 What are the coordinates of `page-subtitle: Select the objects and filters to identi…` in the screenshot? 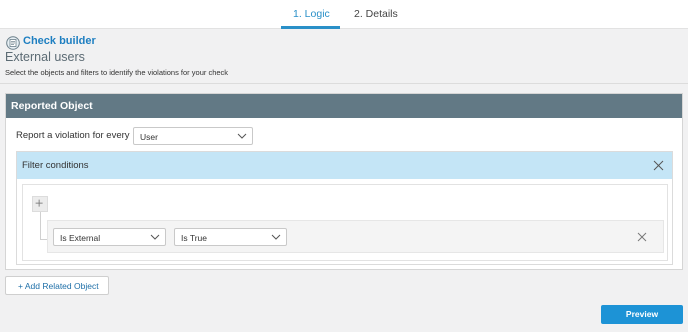 It's located at (117, 72).